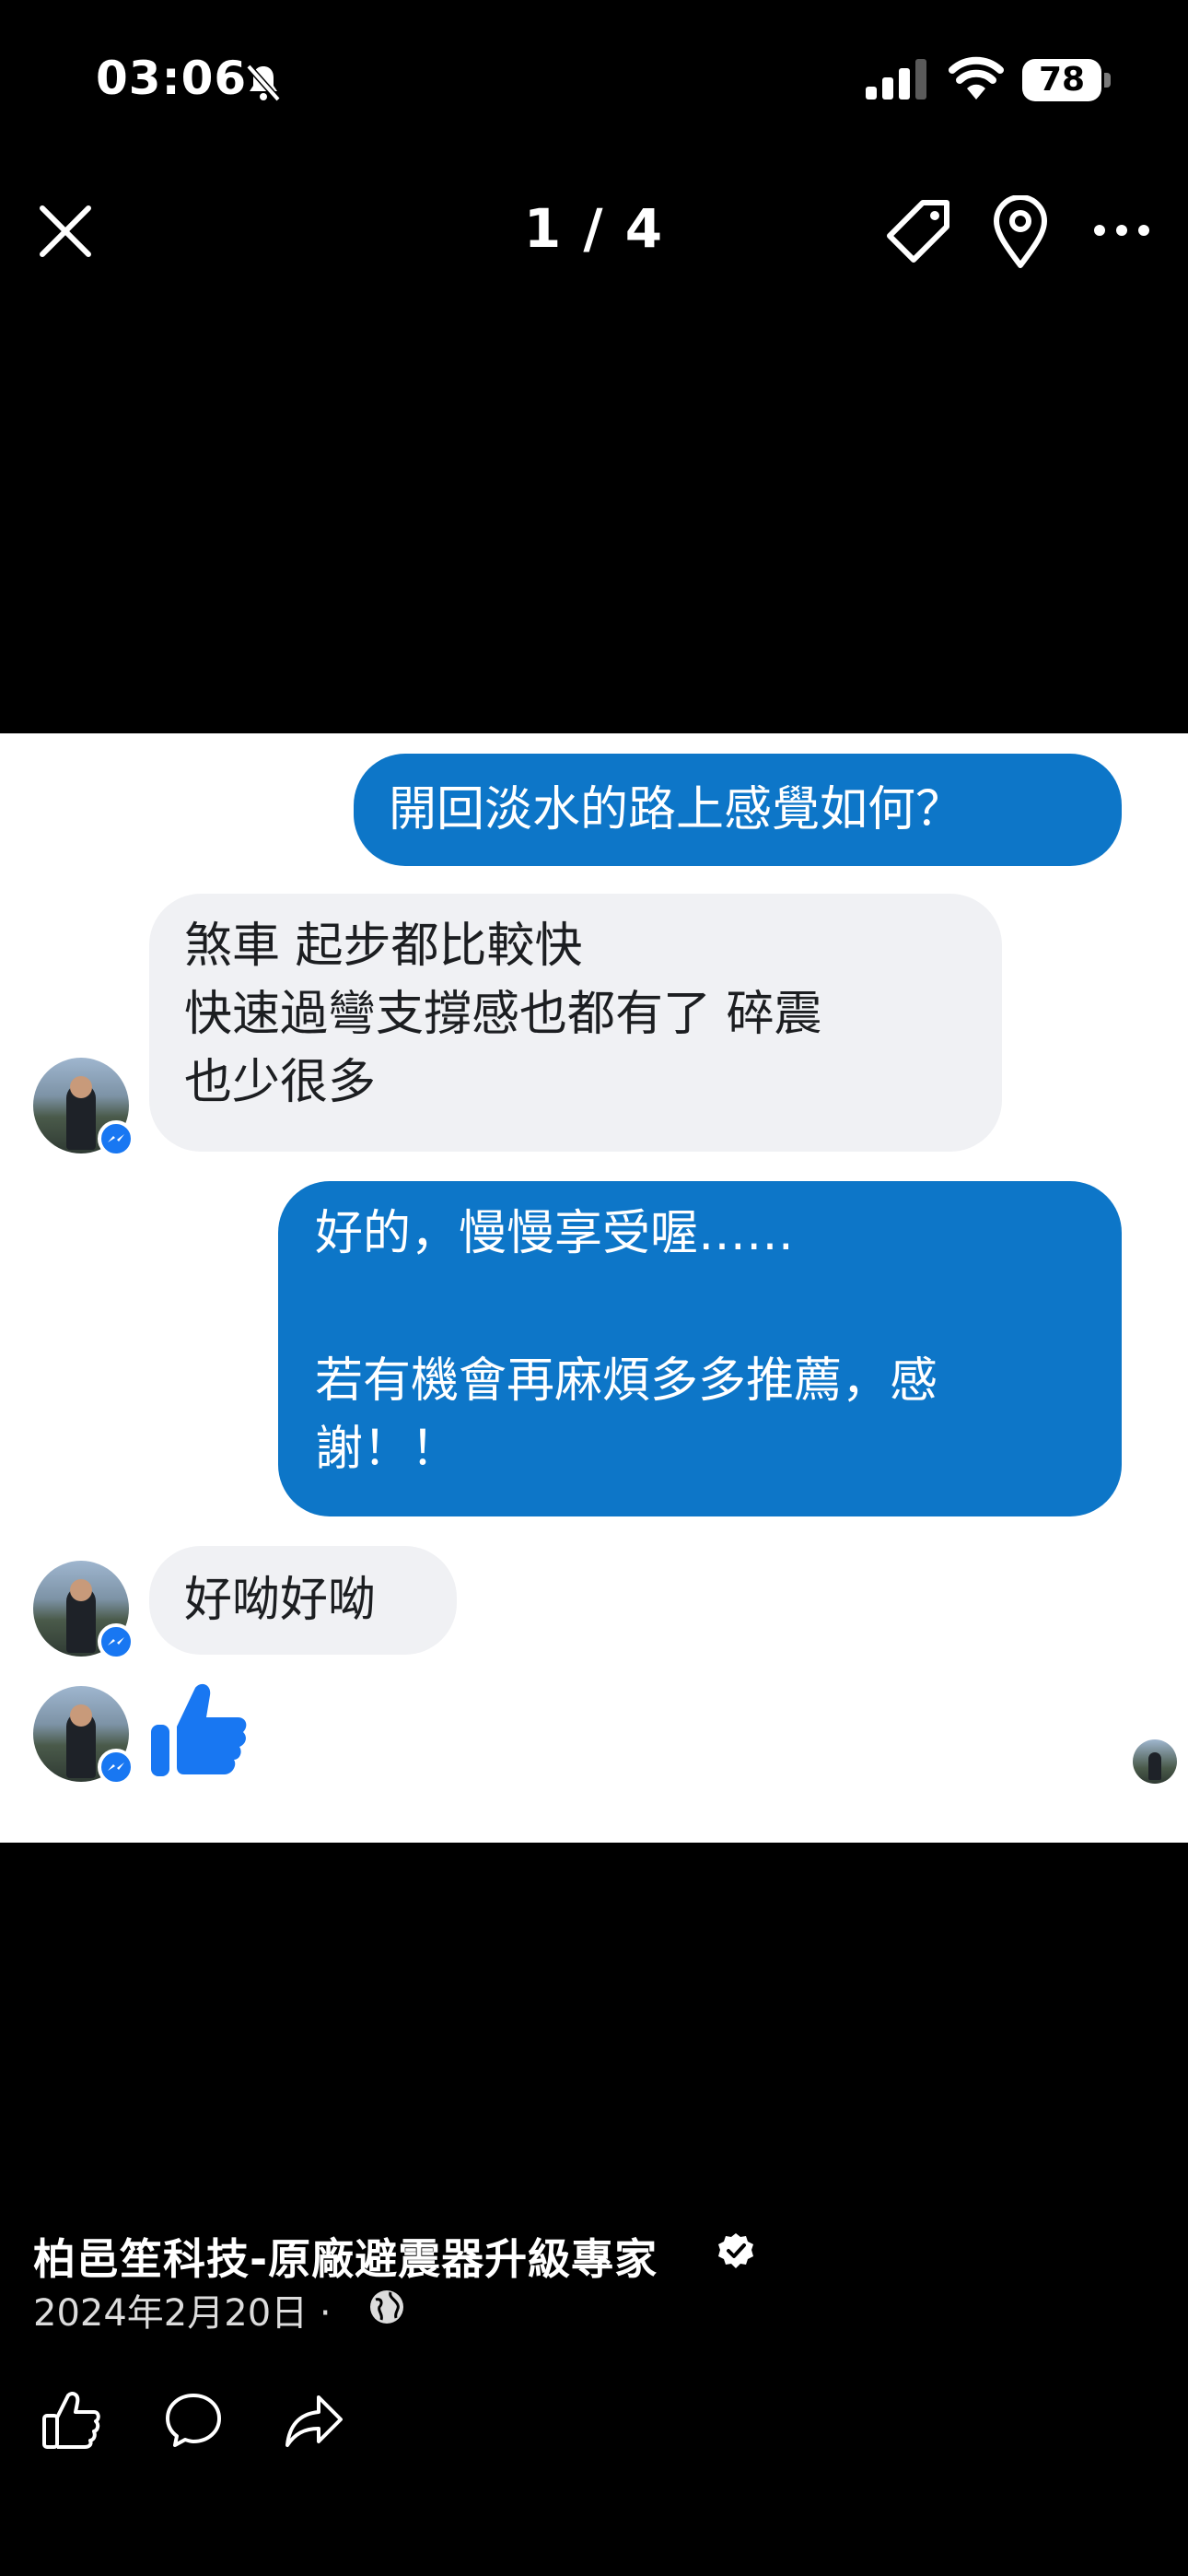 The image size is (1188, 2576). I want to click on tag-icon, so click(919, 232).